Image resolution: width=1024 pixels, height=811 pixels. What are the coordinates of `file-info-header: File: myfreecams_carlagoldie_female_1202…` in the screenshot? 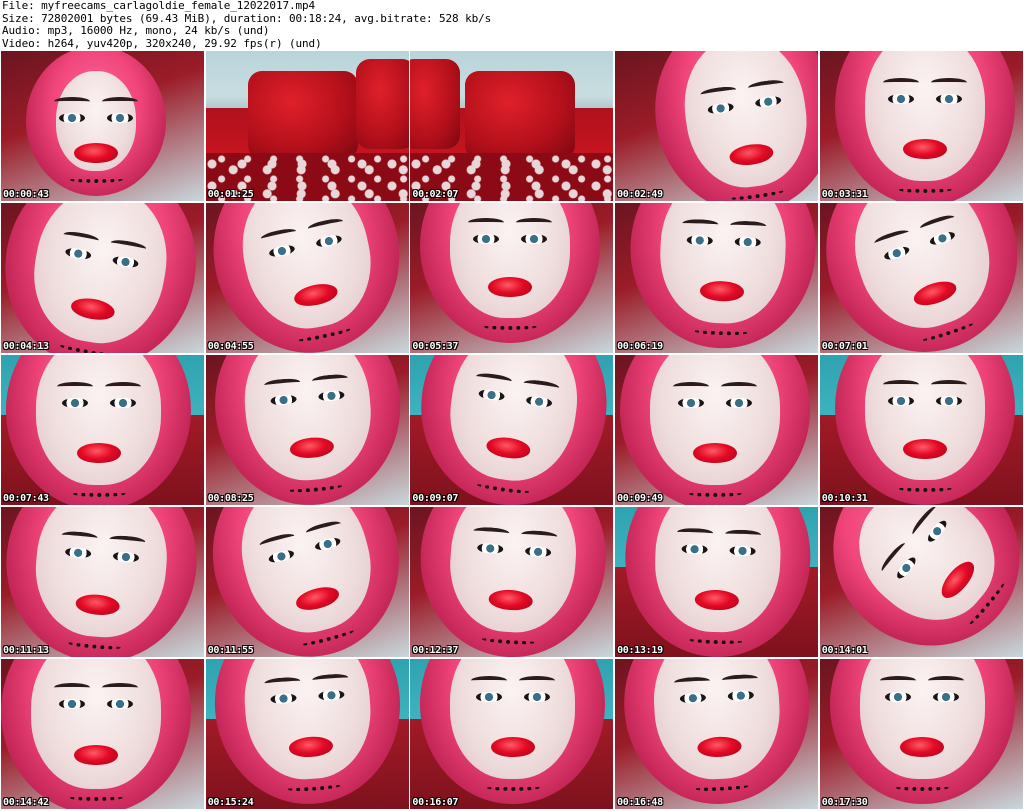 It's located at (512, 25).